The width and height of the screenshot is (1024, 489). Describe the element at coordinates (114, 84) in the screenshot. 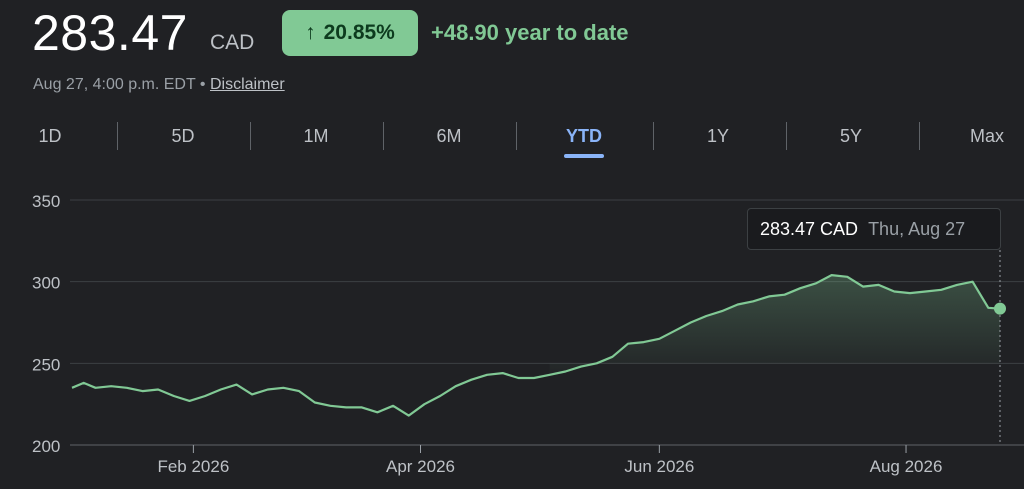

I see `timestamp-text: Aug 27, 4:00 p.m. EDT` at that location.